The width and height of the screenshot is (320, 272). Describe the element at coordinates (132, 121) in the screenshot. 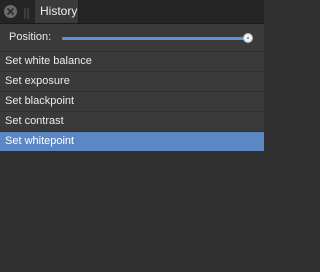

I see `history-item: Set contrast` at that location.